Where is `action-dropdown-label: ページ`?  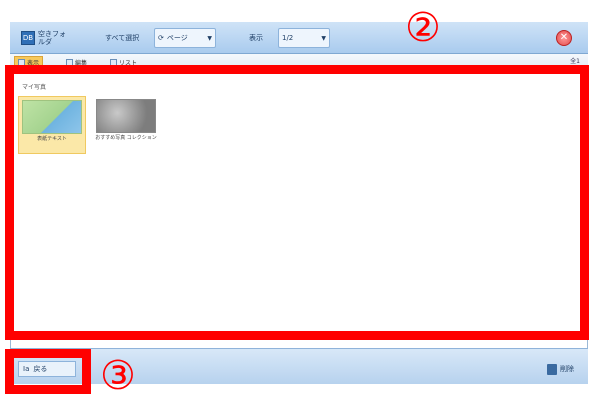 action-dropdown-label: ページ is located at coordinates (177, 38).